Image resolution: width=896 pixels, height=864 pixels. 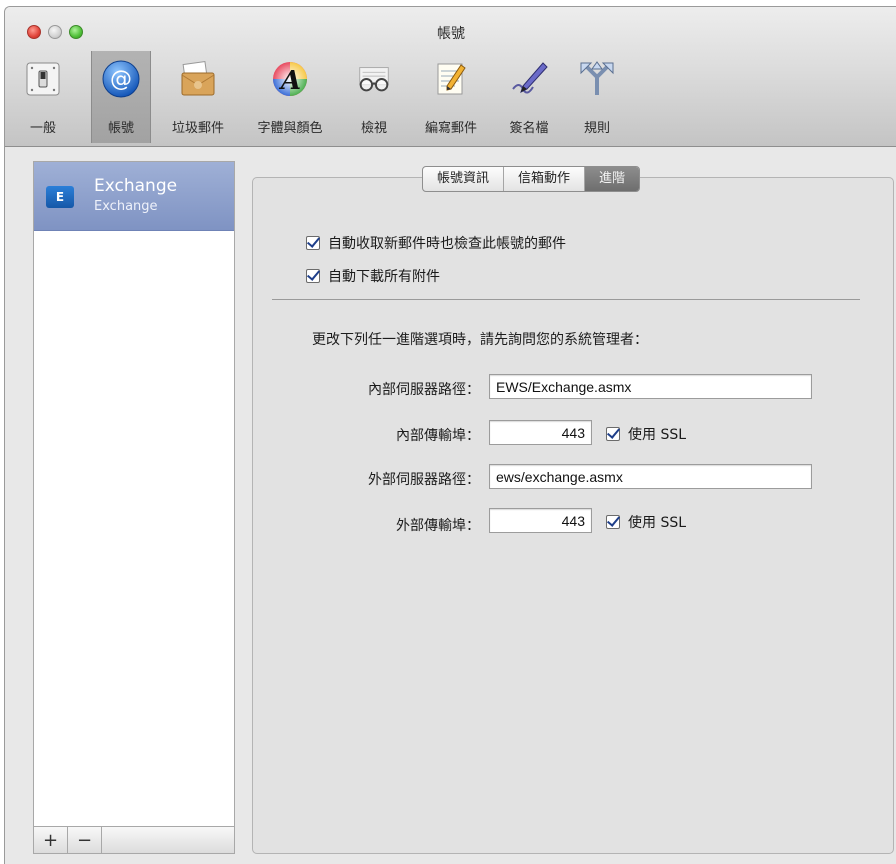 I want to click on external-ssl-option: 使用 SSL, so click(x=646, y=522).